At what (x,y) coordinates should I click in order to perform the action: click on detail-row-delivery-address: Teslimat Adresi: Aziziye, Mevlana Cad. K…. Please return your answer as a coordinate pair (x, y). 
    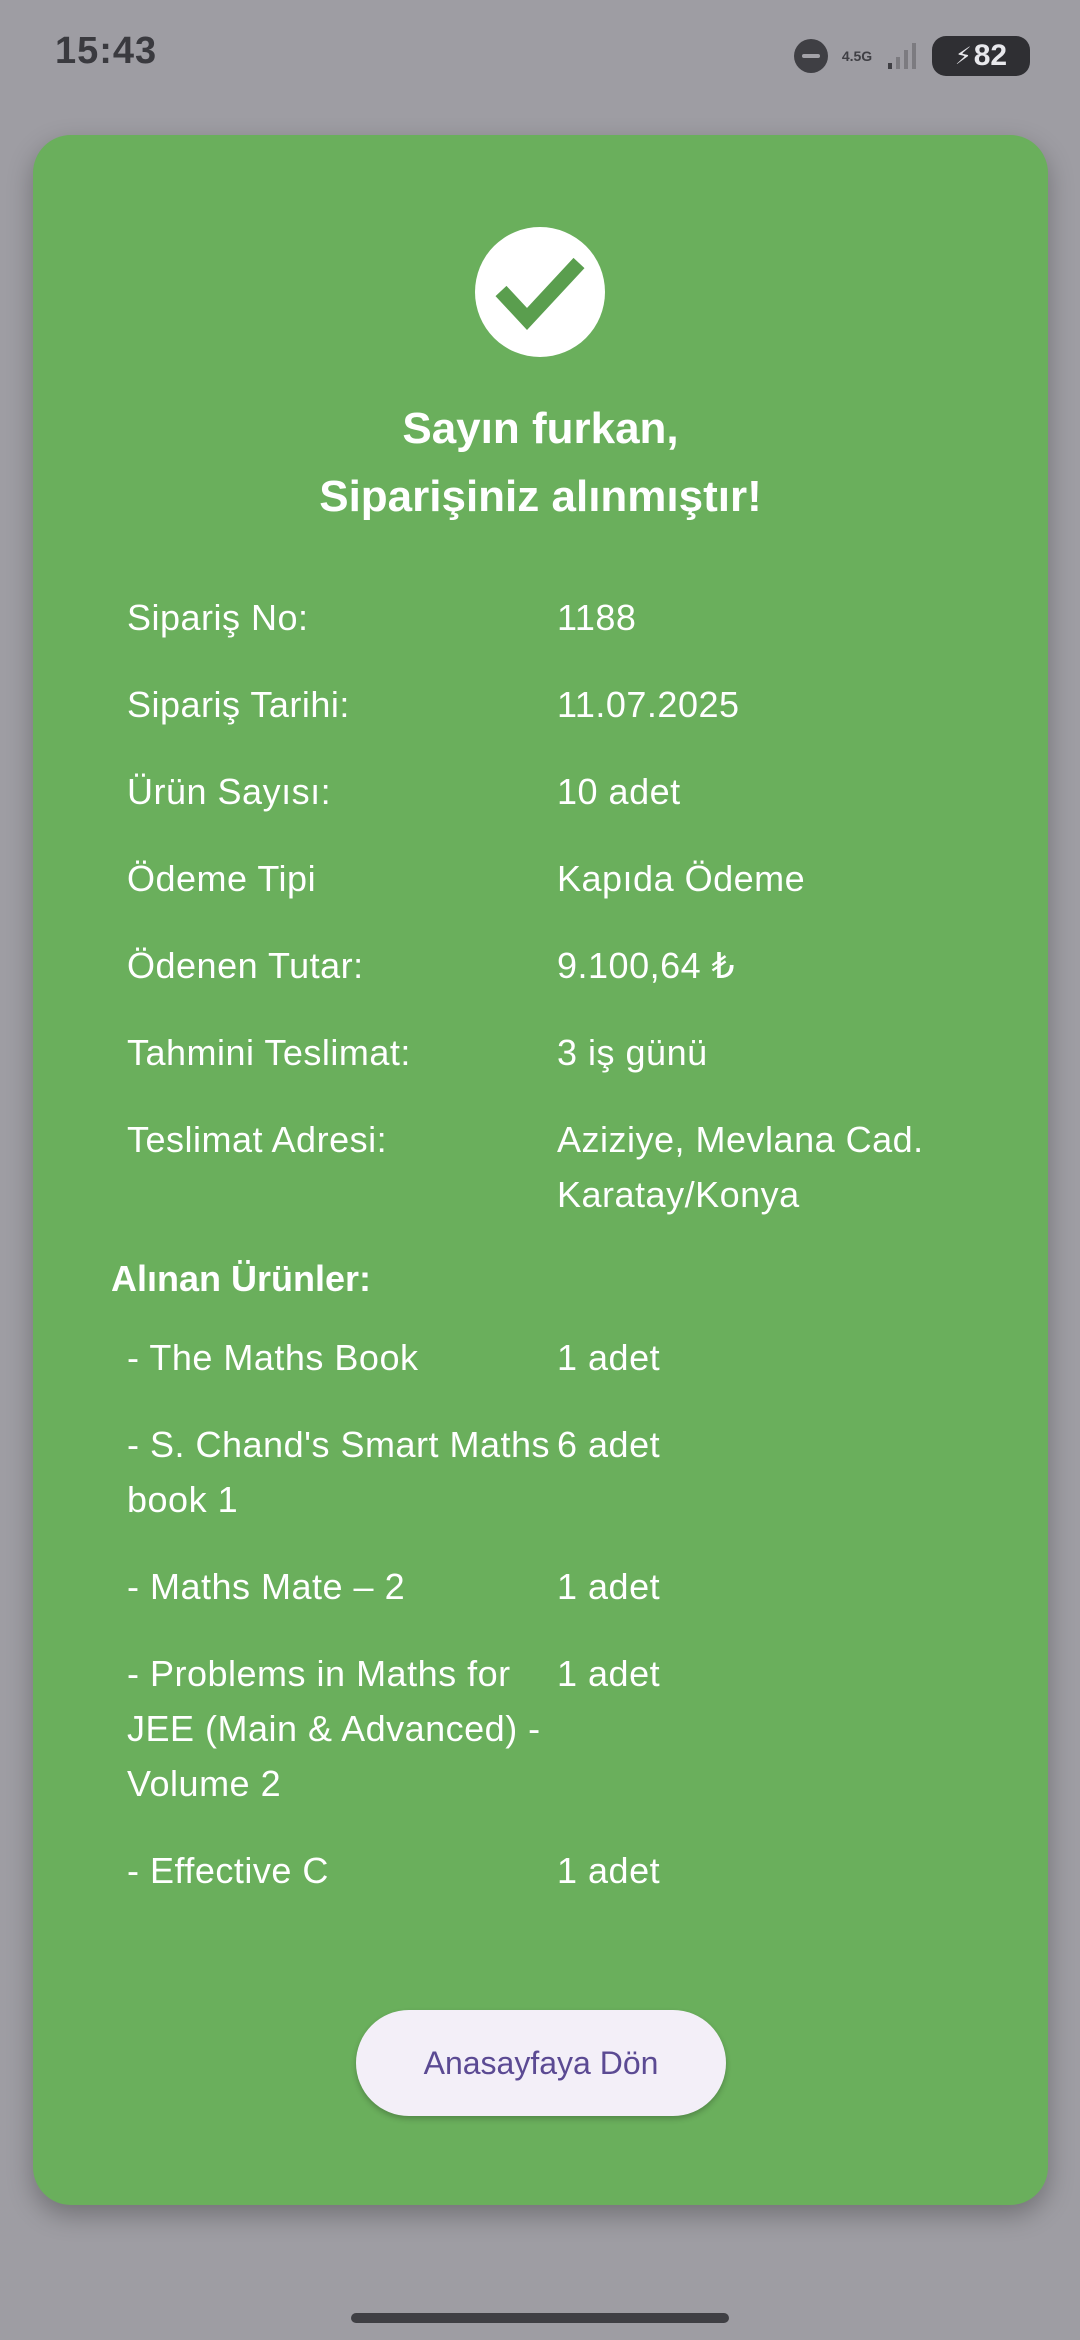
    Looking at the image, I should click on (567, 1167).